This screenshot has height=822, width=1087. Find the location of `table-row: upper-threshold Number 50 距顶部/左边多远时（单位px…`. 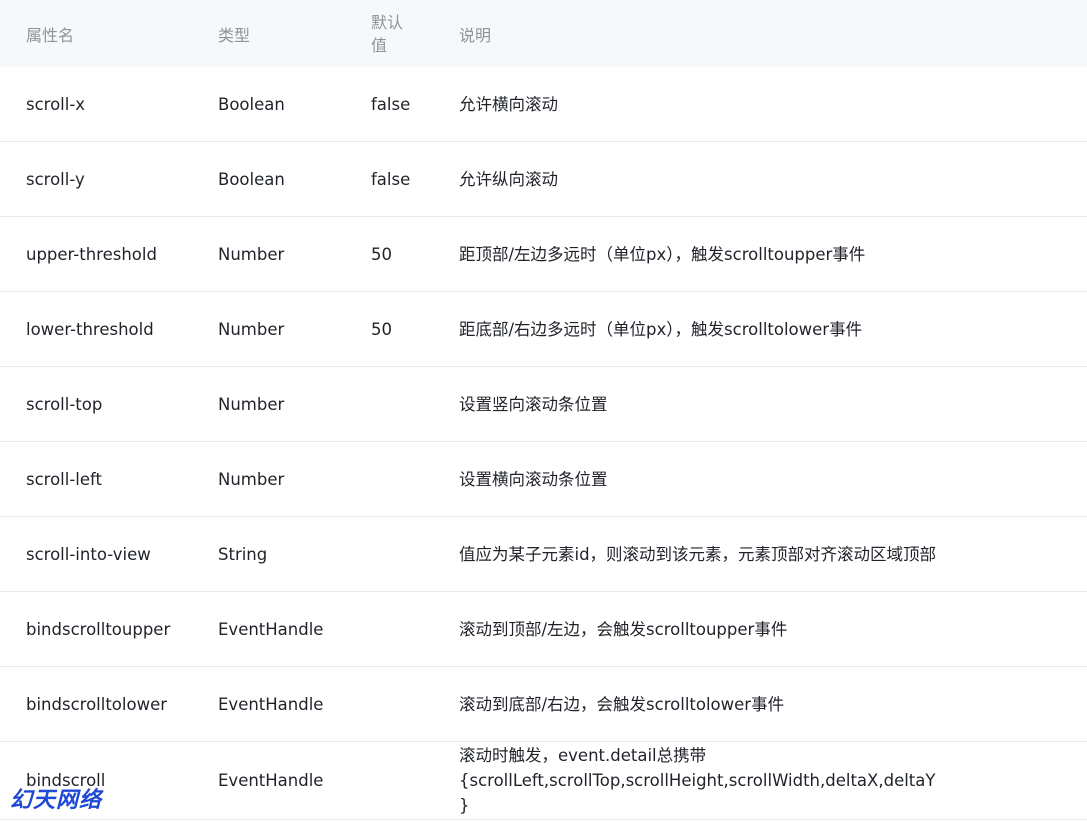

table-row: upper-threshold Number 50 距顶部/左边多远时（单位px… is located at coordinates (543, 254).